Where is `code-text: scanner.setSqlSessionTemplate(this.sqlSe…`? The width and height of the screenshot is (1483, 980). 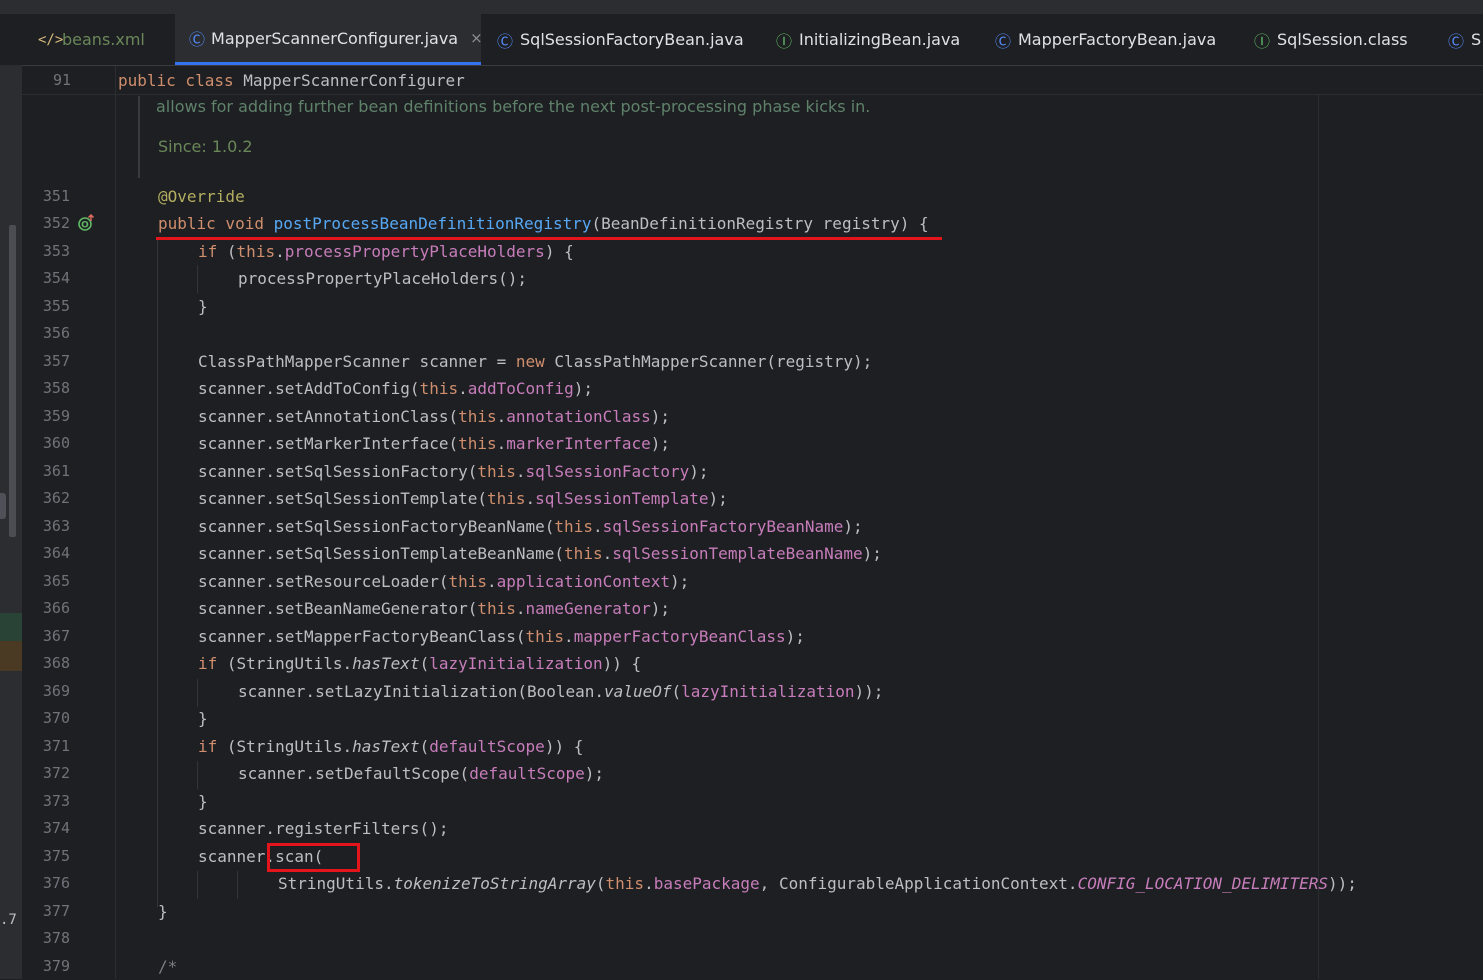 code-text: scanner.setSqlSessionTemplate(this.sqlSe… is located at coordinates (463, 498).